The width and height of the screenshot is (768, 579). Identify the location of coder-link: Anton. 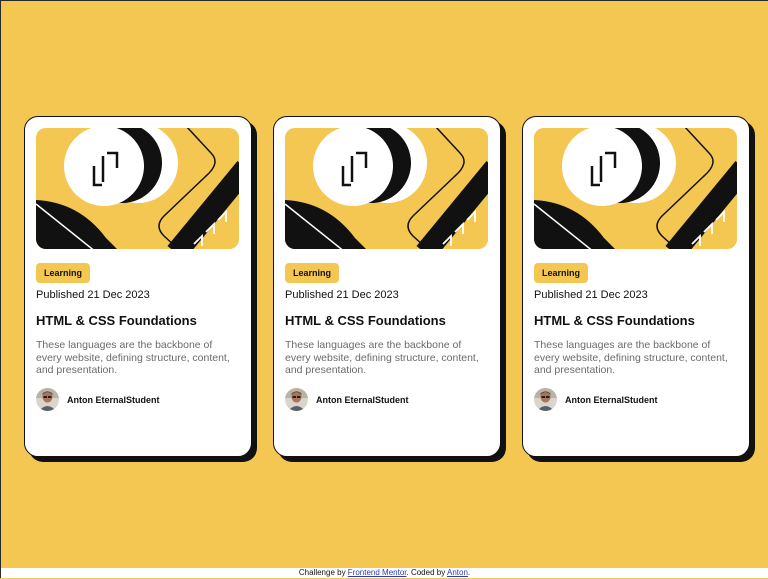
(457, 572).